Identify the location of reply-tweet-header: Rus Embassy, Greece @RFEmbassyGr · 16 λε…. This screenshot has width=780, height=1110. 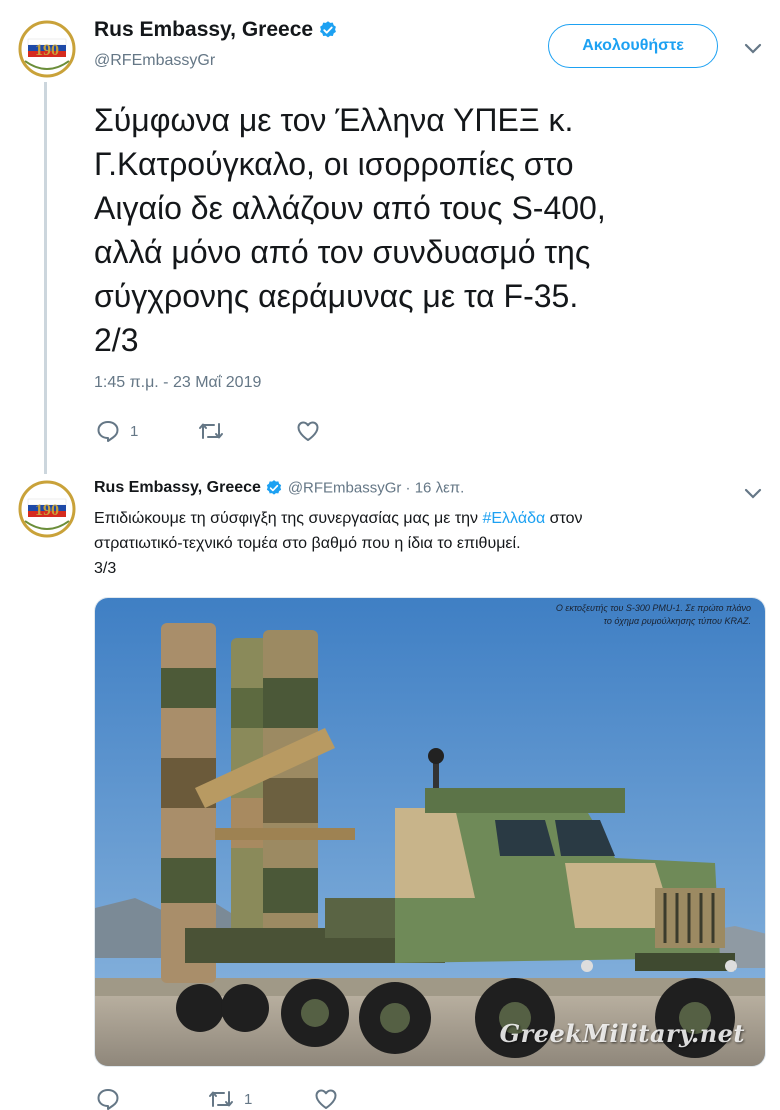
(279, 488).